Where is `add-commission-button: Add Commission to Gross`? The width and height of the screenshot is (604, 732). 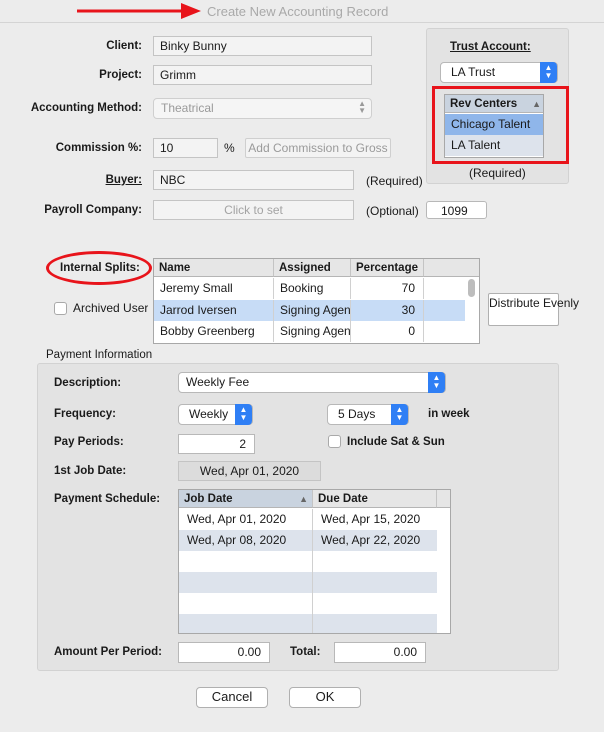 add-commission-button: Add Commission to Gross is located at coordinates (318, 148).